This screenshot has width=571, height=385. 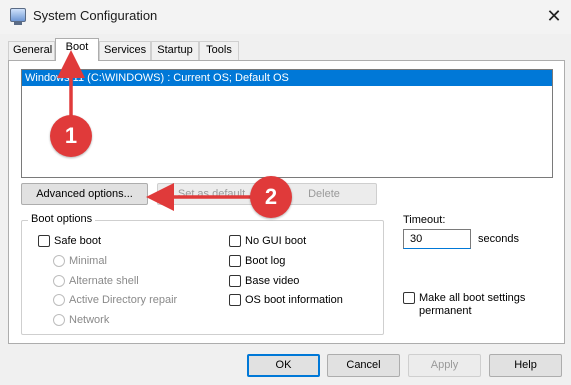 What do you see at coordinates (44, 241) in the screenshot?
I see `safe-boot-checkbox` at bounding box center [44, 241].